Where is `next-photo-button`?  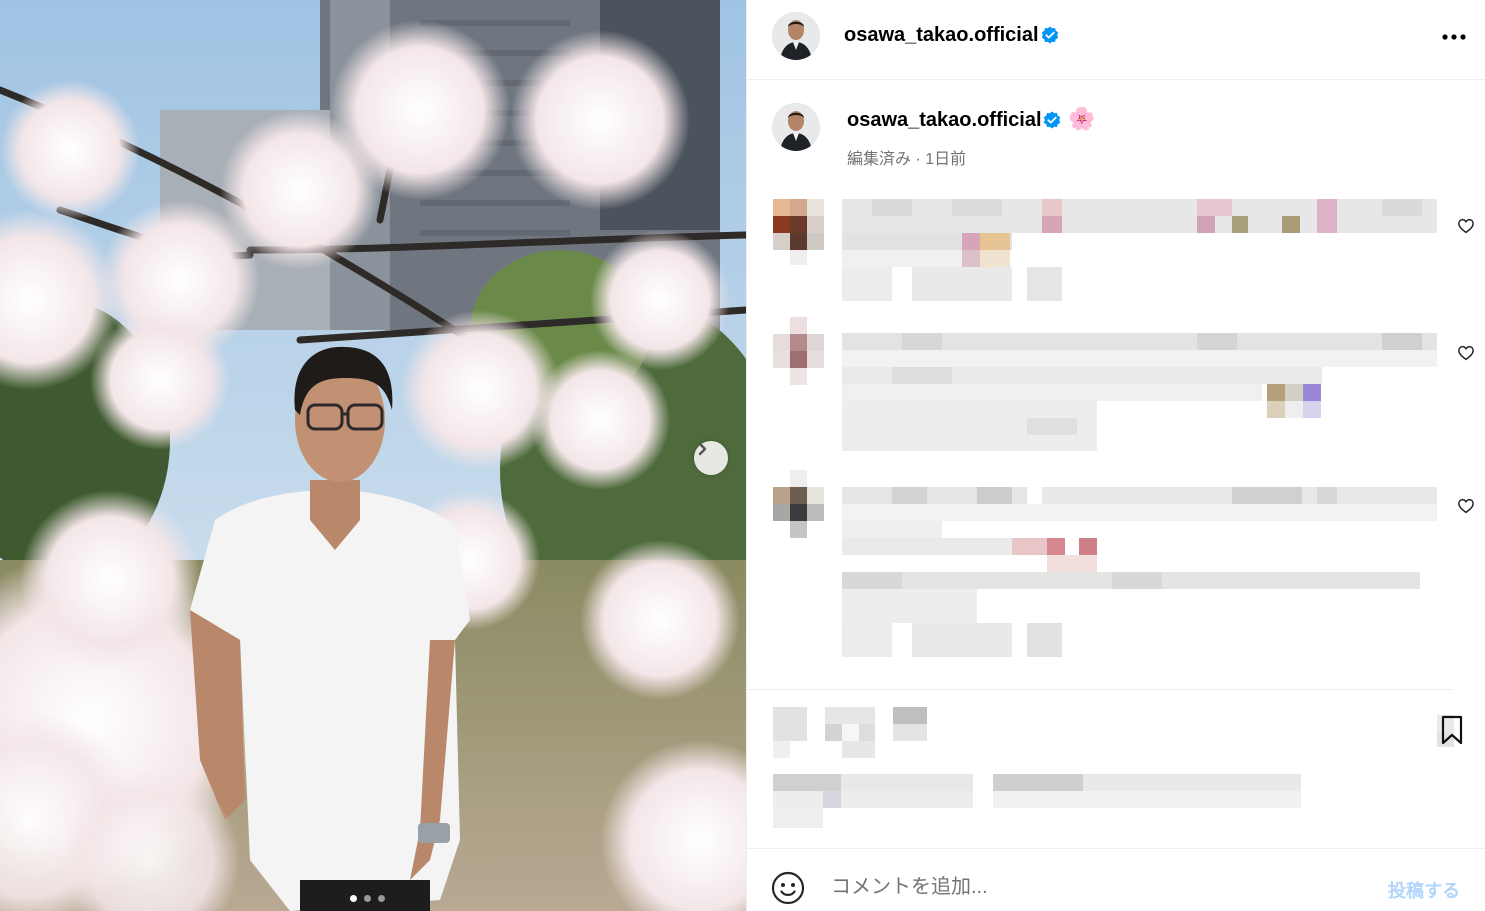
next-photo-button is located at coordinates (711, 458).